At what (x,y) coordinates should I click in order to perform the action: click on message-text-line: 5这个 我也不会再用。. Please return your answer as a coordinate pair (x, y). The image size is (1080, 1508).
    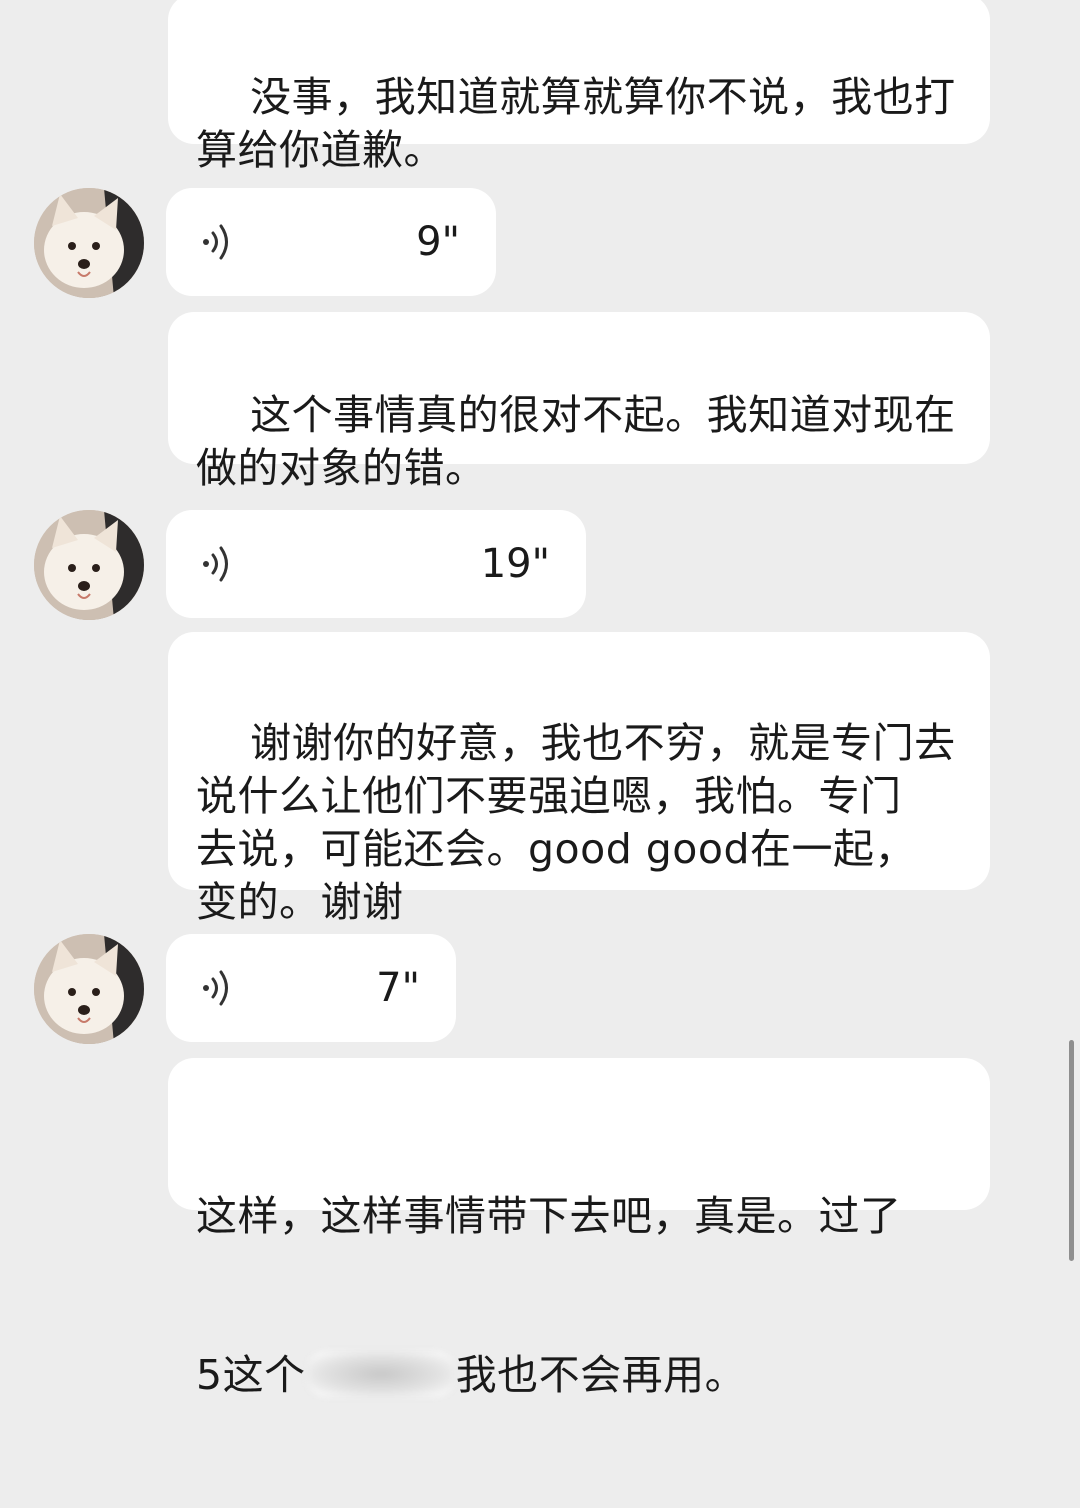
    Looking at the image, I should click on (579, 1375).